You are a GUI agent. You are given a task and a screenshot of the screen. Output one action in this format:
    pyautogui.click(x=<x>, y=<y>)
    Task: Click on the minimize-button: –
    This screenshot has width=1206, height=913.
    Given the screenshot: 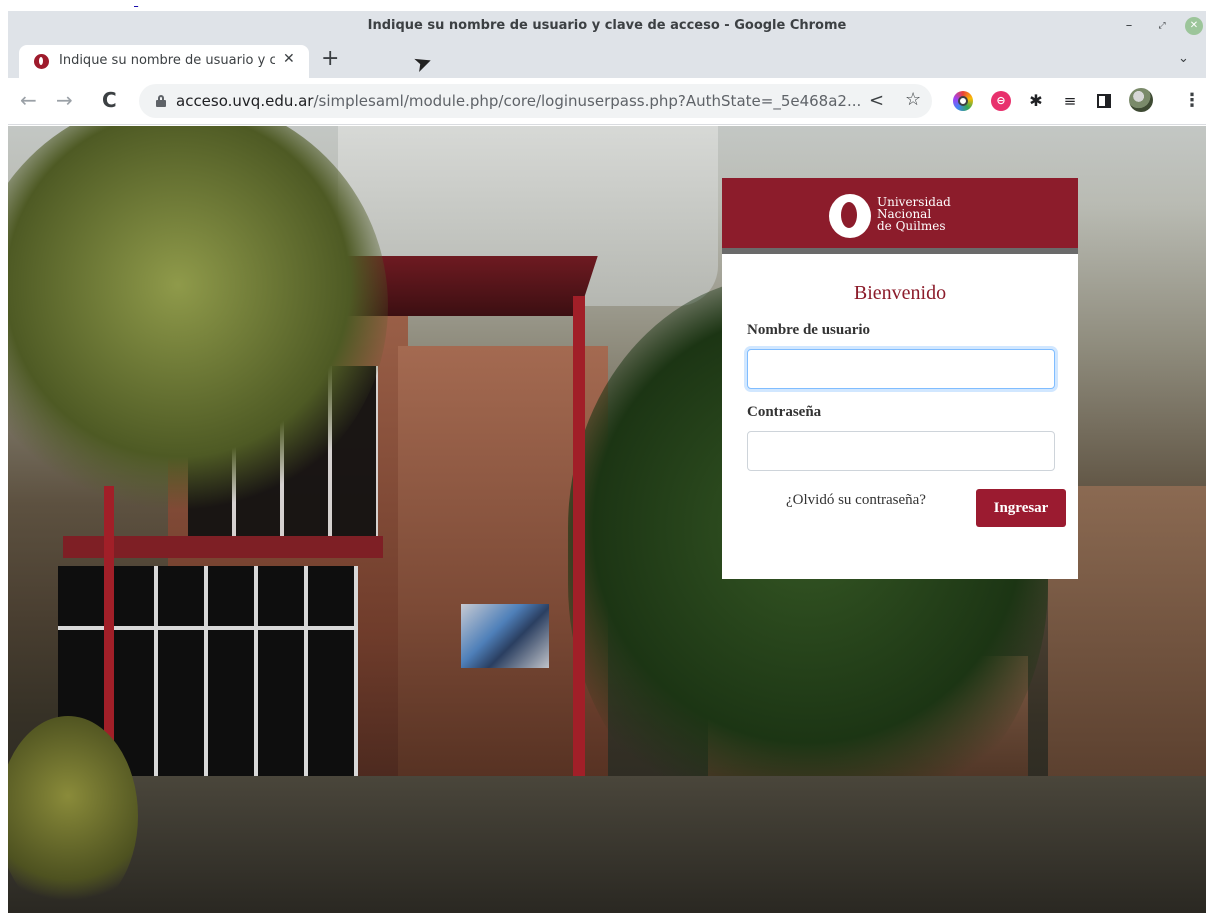 What is the action you would take?
    pyautogui.click(x=1129, y=26)
    